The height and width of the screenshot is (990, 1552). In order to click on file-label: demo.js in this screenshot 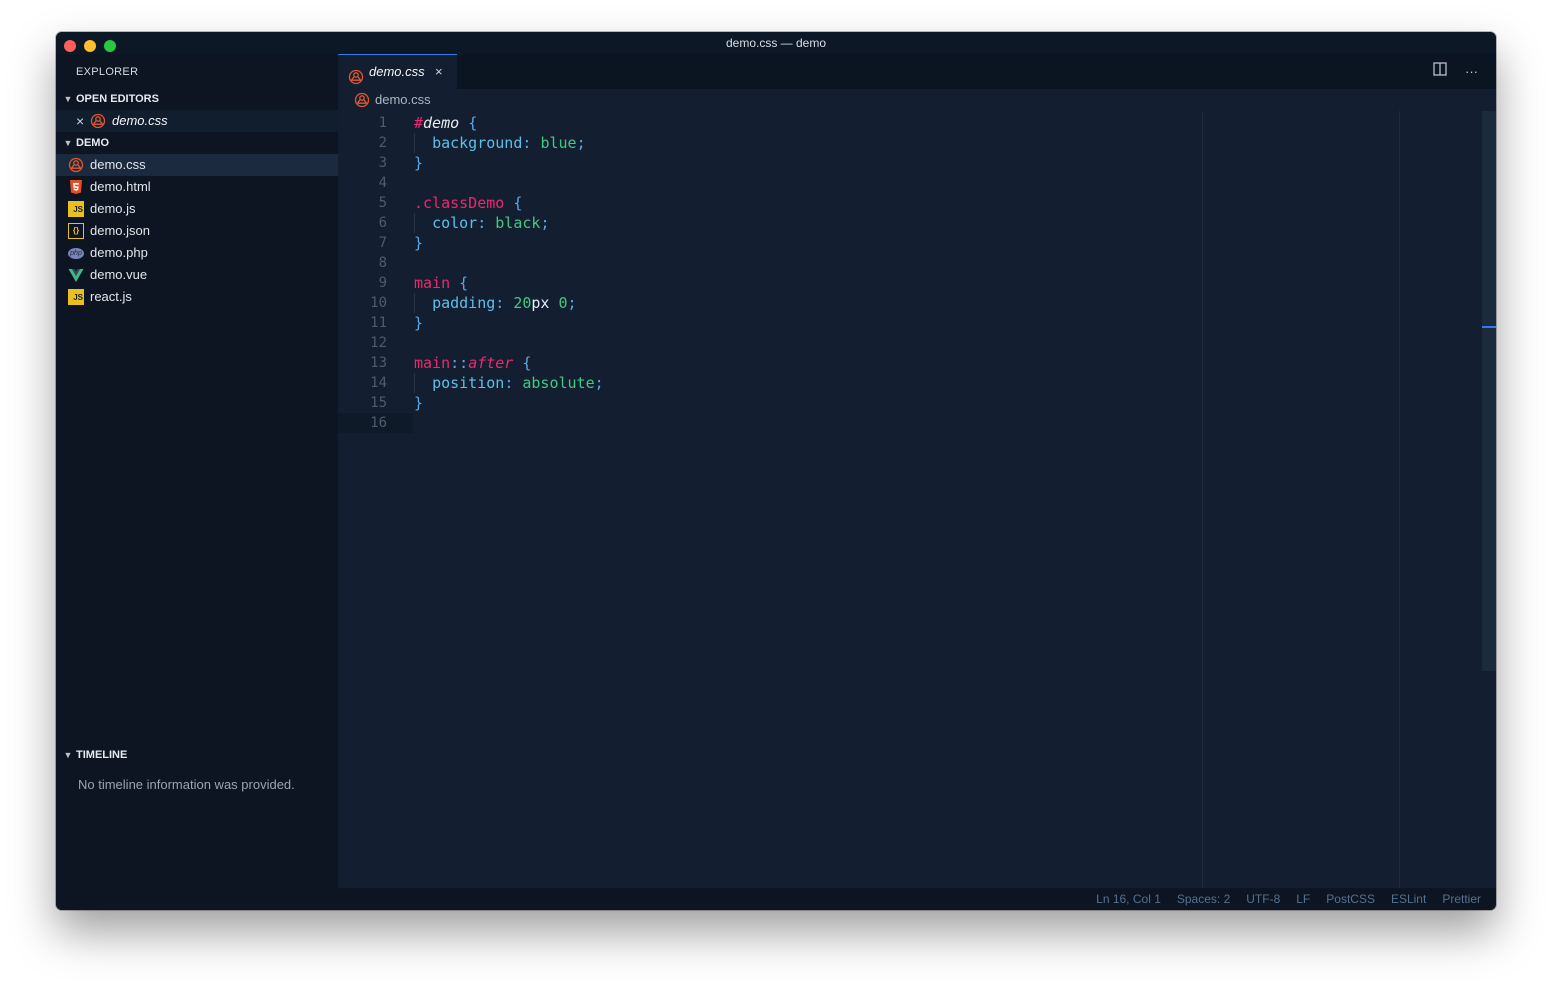, I will do `click(113, 208)`.